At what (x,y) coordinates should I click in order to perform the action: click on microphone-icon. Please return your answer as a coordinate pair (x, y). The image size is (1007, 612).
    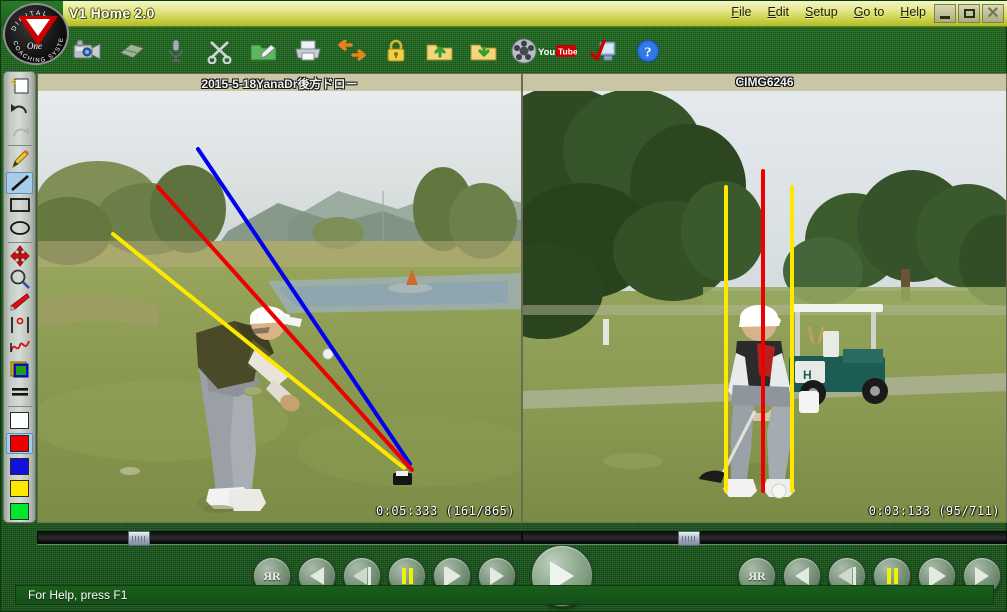
    Looking at the image, I should click on (176, 50).